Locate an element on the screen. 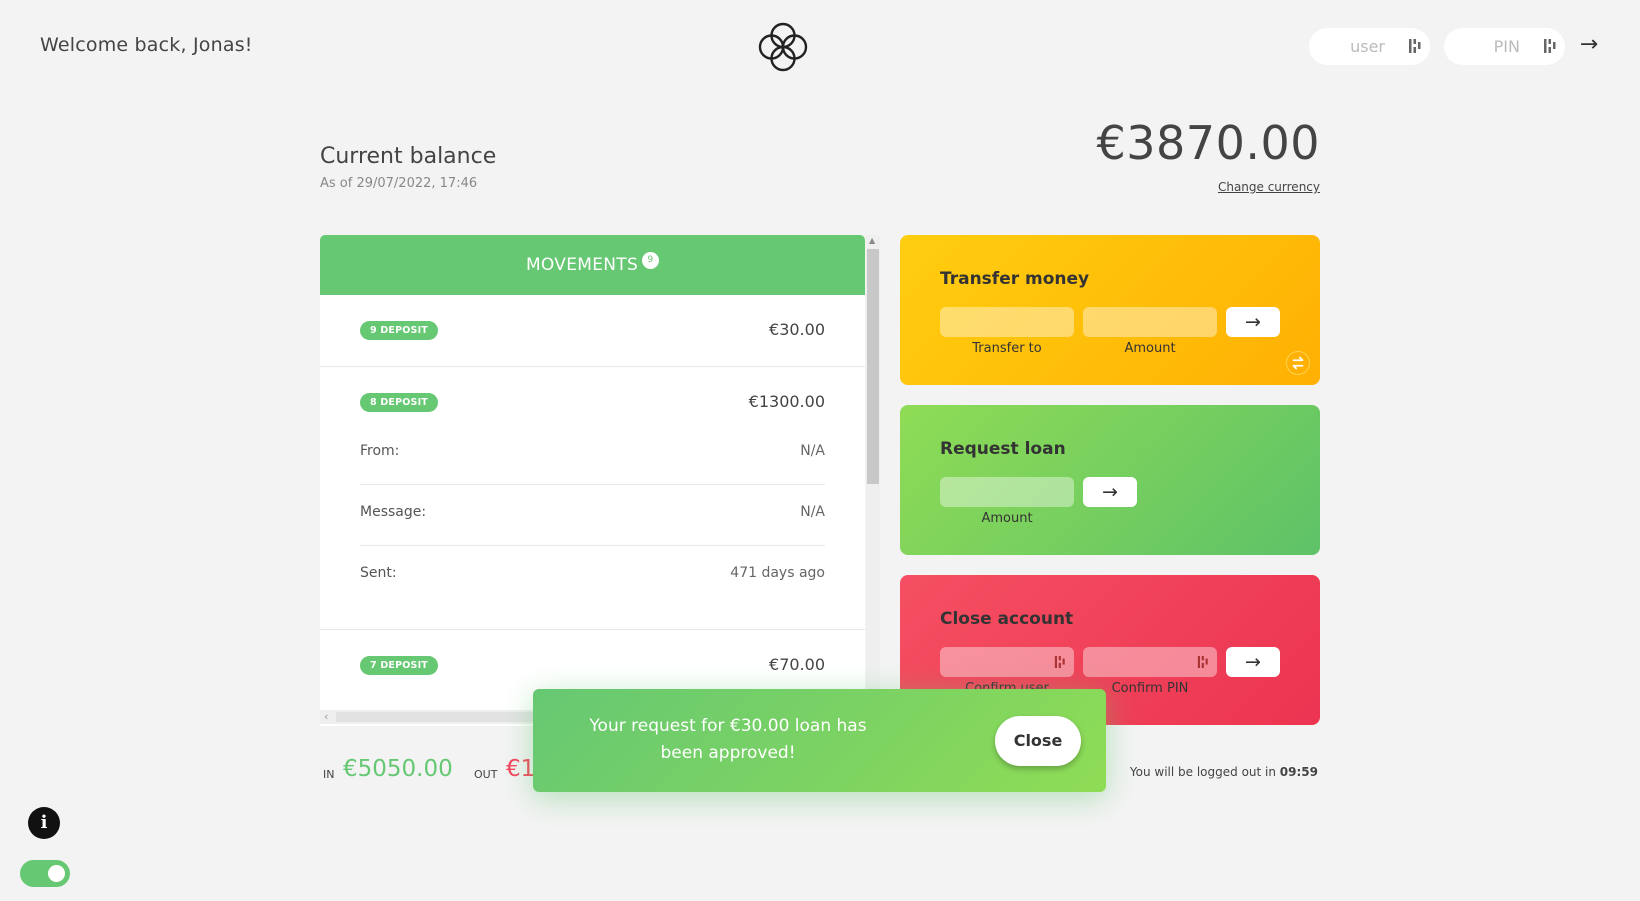 This screenshot has width=1640, height=901. login-pin-placeholder: PIN is located at coordinates (1506, 46).